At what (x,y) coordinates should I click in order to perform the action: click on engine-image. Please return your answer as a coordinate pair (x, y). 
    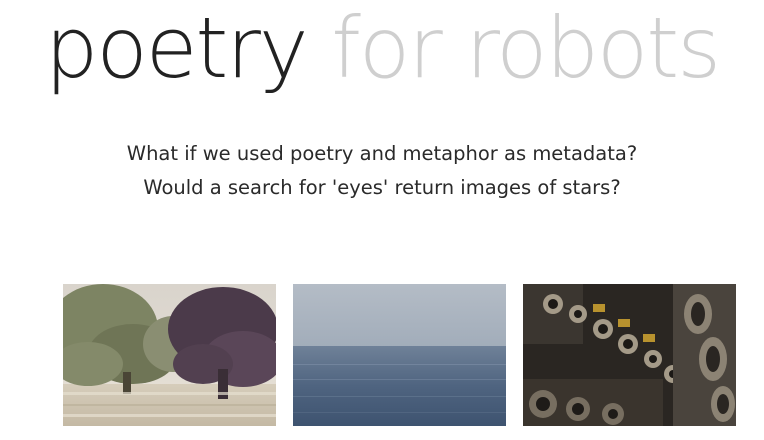
    Looking at the image, I should click on (629, 355).